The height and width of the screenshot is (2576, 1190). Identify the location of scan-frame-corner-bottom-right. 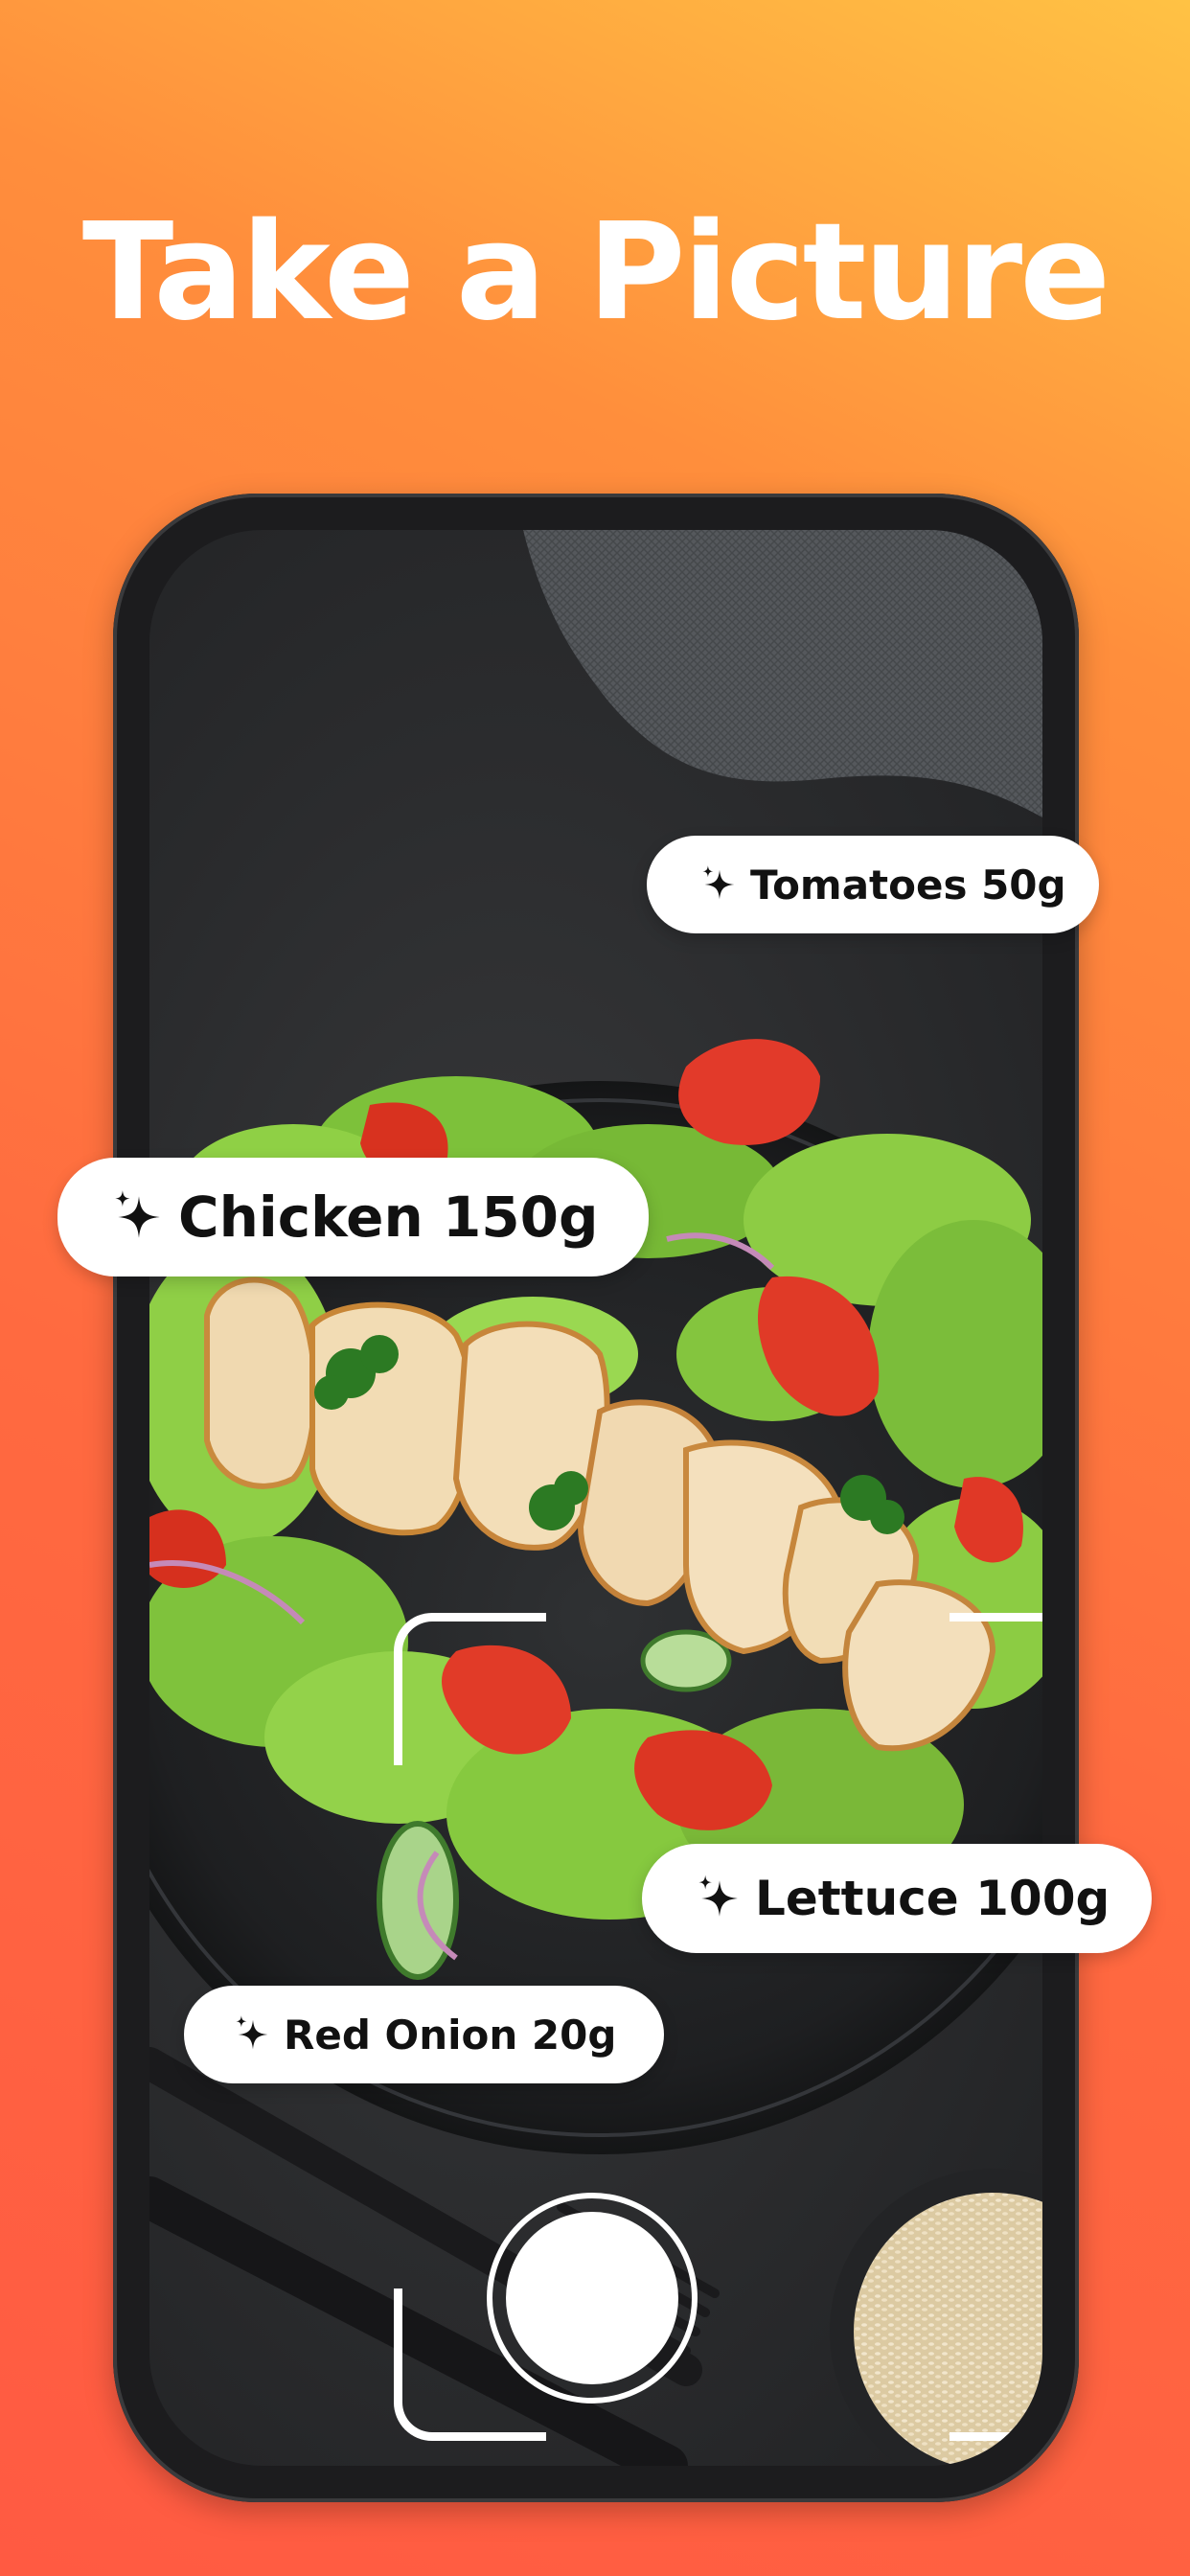
(996, 2364).